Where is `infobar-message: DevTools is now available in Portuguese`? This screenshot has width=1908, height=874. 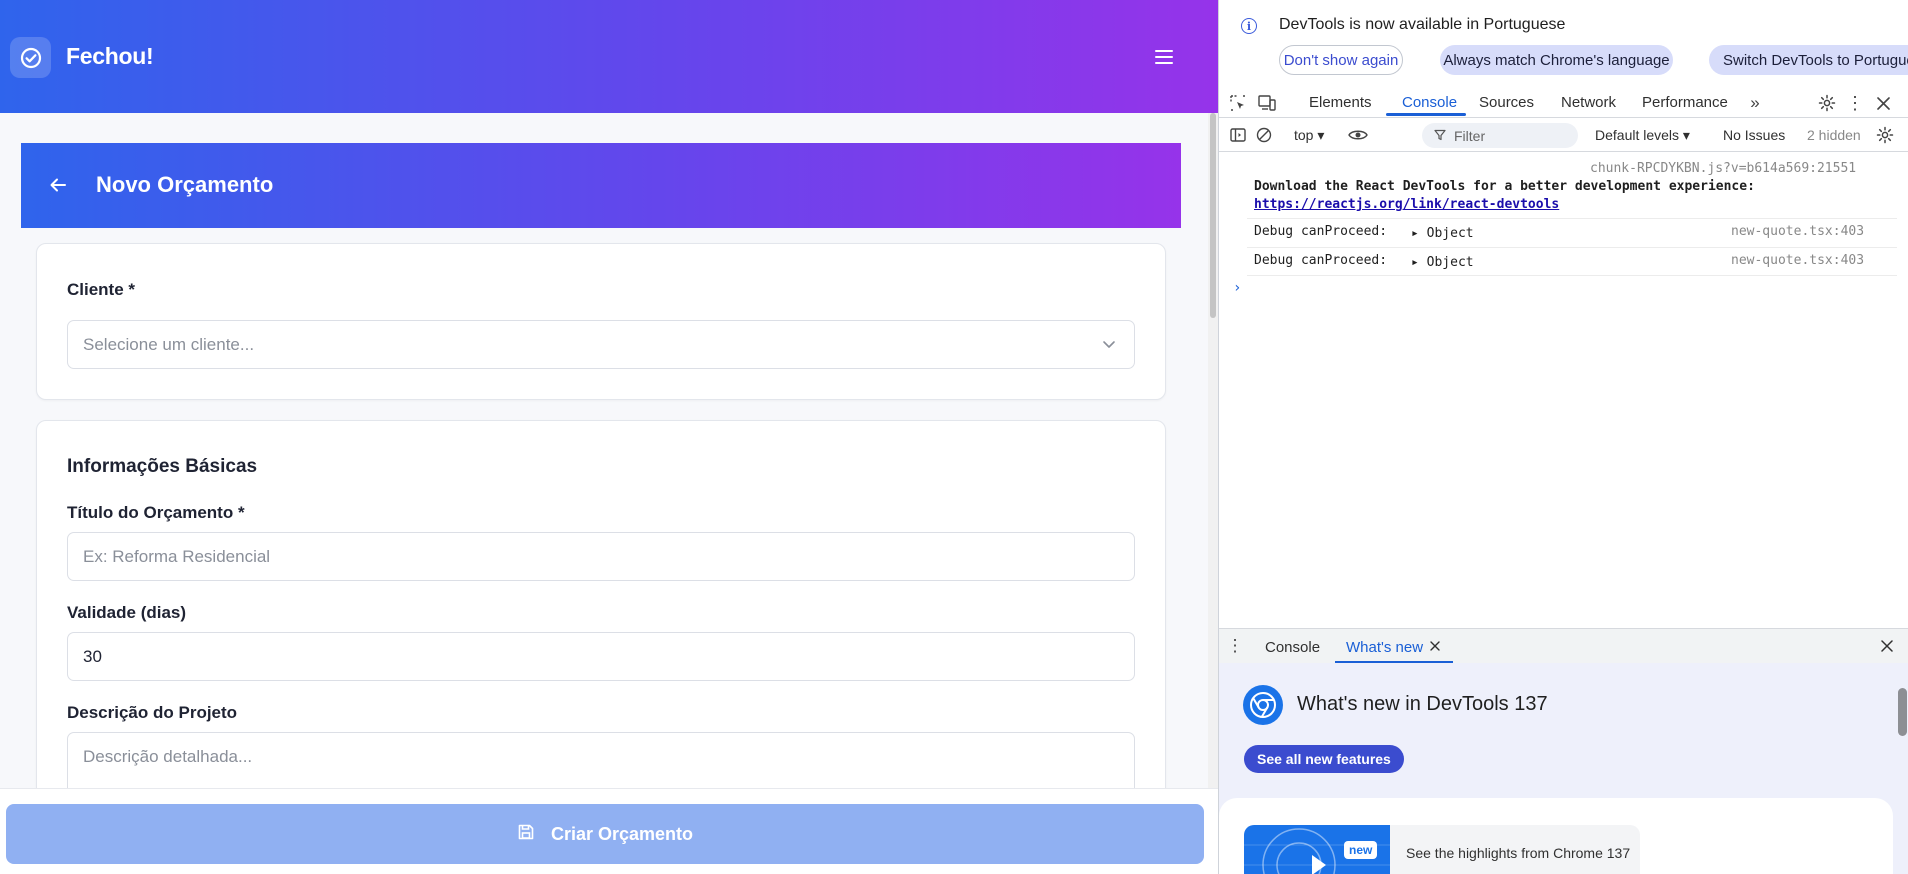
infobar-message: DevTools is now available in Portuguese is located at coordinates (1422, 24).